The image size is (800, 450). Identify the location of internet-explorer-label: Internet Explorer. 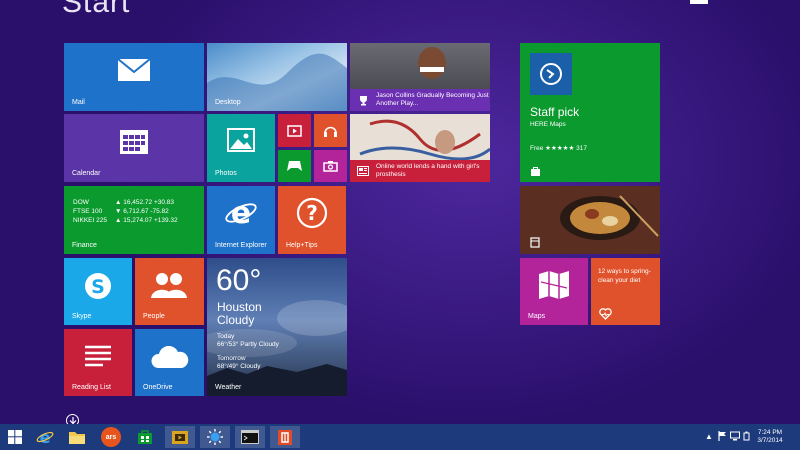
(241, 245).